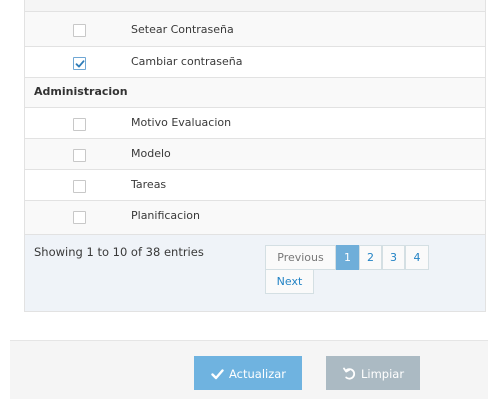  Describe the element at coordinates (182, 29) in the screenshot. I see `permission-label: Setear Contraseña` at that location.